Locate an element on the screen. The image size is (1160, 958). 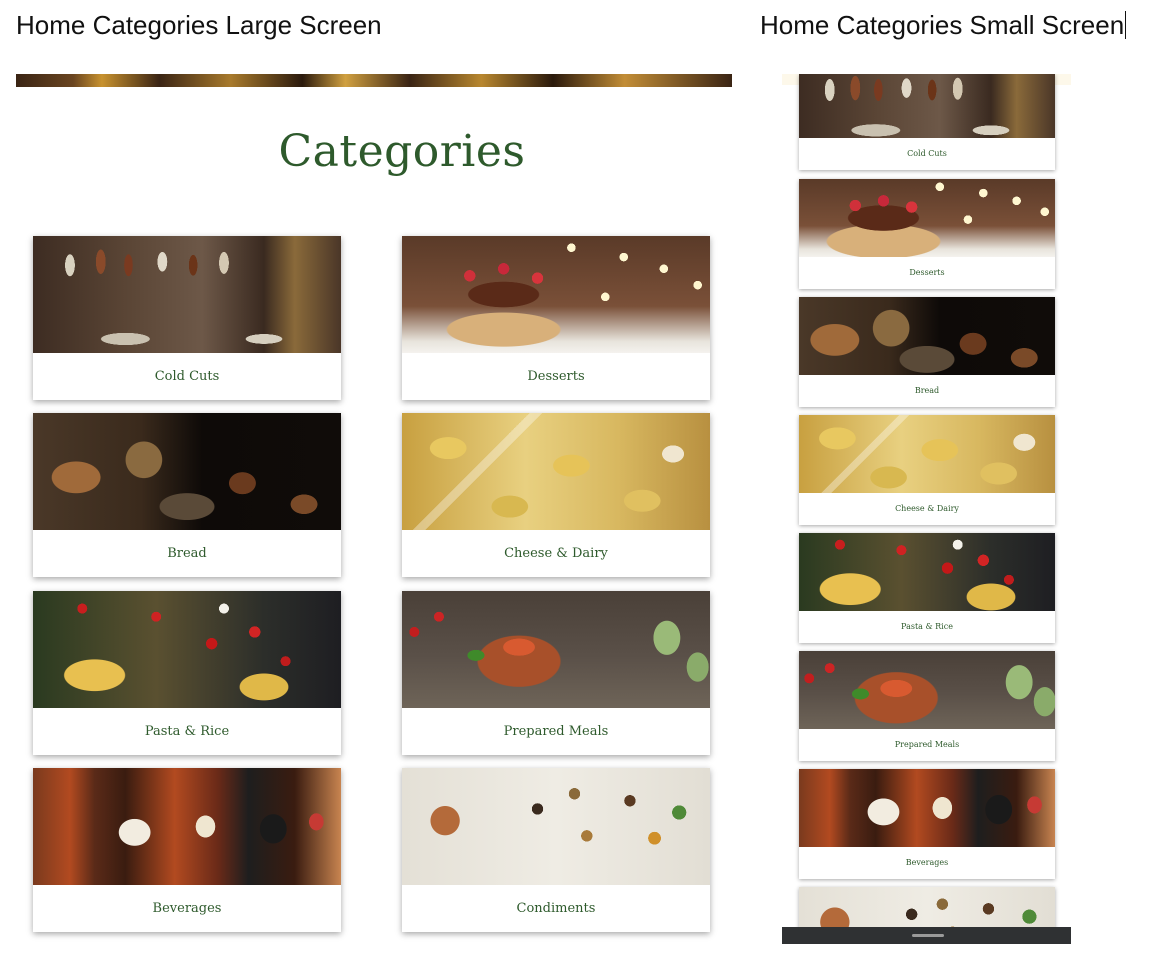
home-indicator-handle is located at coordinates (928, 935).